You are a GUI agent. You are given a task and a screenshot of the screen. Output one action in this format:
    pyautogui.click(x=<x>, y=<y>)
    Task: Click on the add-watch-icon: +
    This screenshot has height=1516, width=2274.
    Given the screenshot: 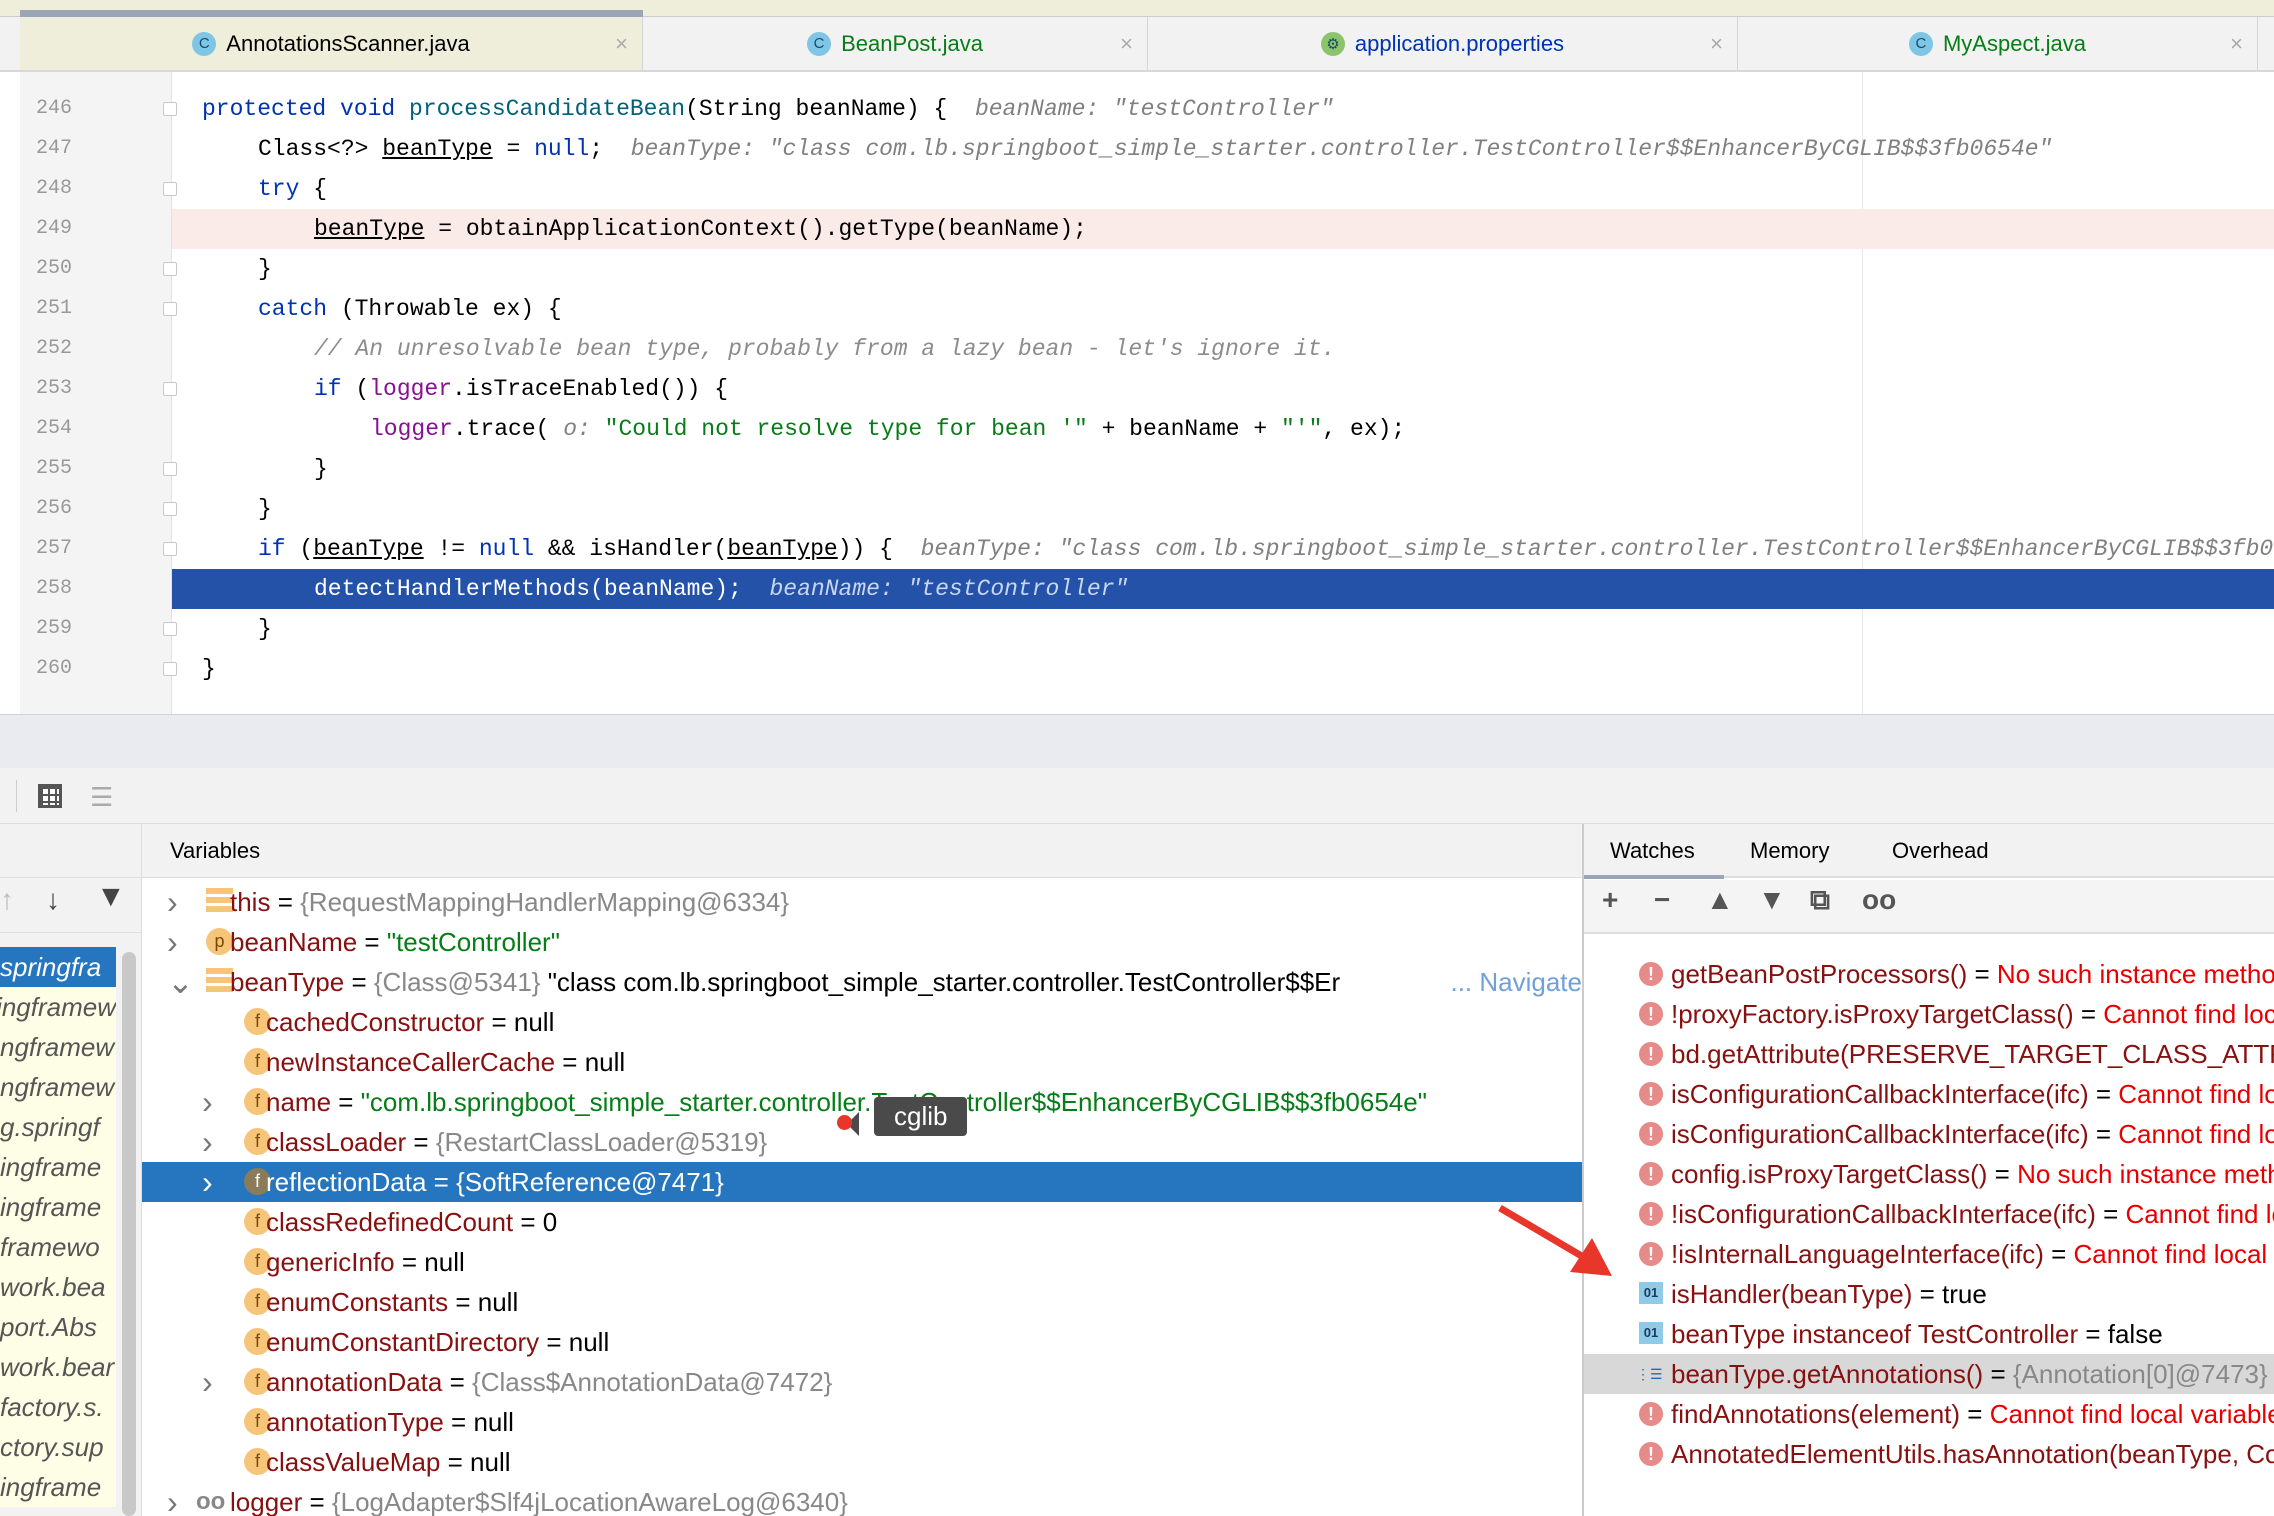 What is the action you would take?
    pyautogui.click(x=1610, y=900)
    